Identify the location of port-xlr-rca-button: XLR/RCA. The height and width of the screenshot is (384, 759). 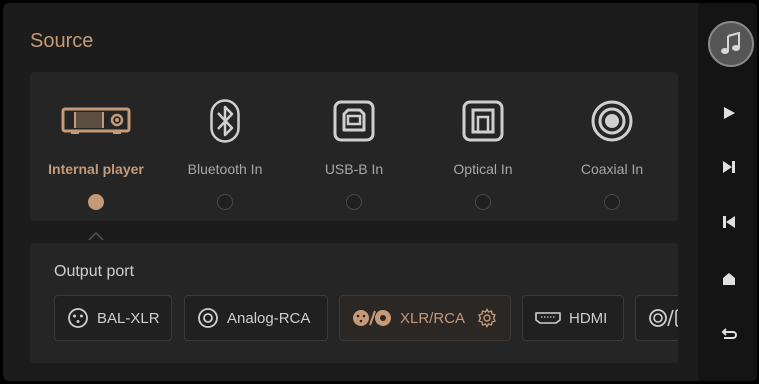
(425, 318).